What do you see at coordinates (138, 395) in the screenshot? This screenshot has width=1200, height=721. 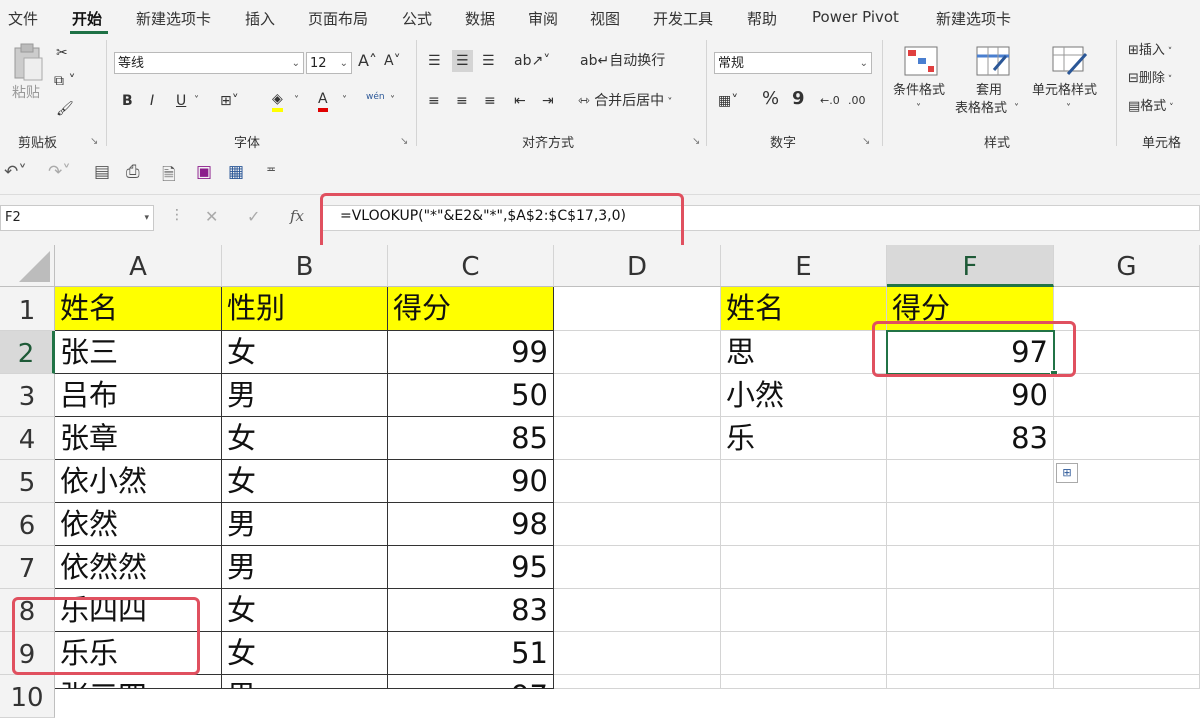 I see `cell-a3: 吕布` at bounding box center [138, 395].